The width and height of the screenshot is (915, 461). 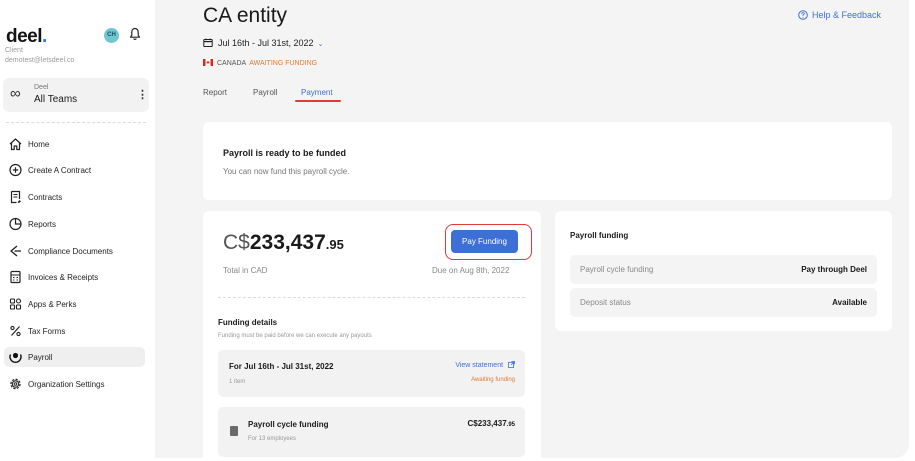 What do you see at coordinates (208, 42) in the screenshot?
I see `calendar-icon` at bounding box center [208, 42].